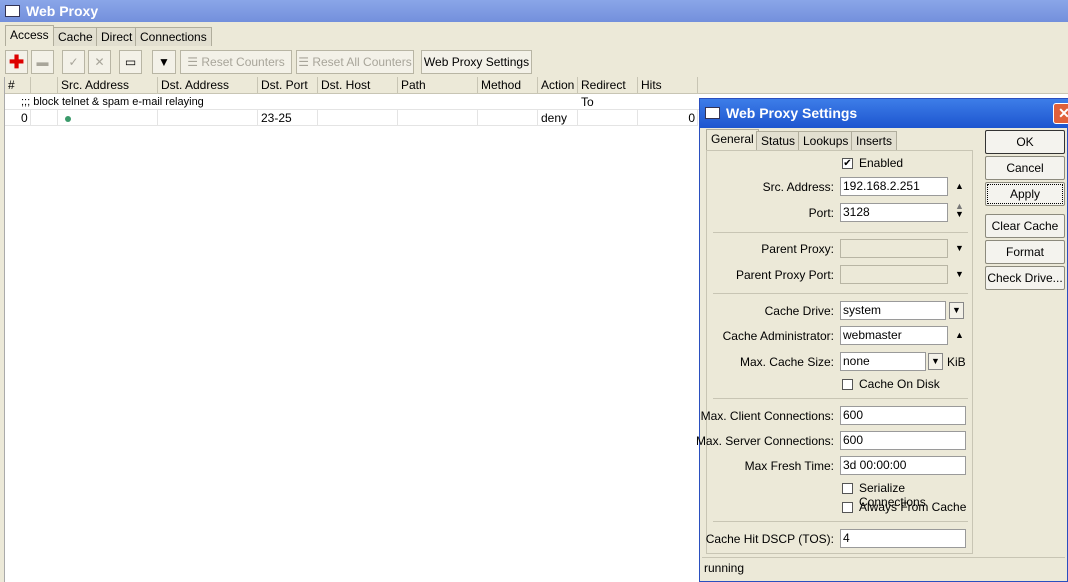  Describe the element at coordinates (797, 249) in the screenshot. I see `parent-proxy-label: Parent Proxy:` at that location.